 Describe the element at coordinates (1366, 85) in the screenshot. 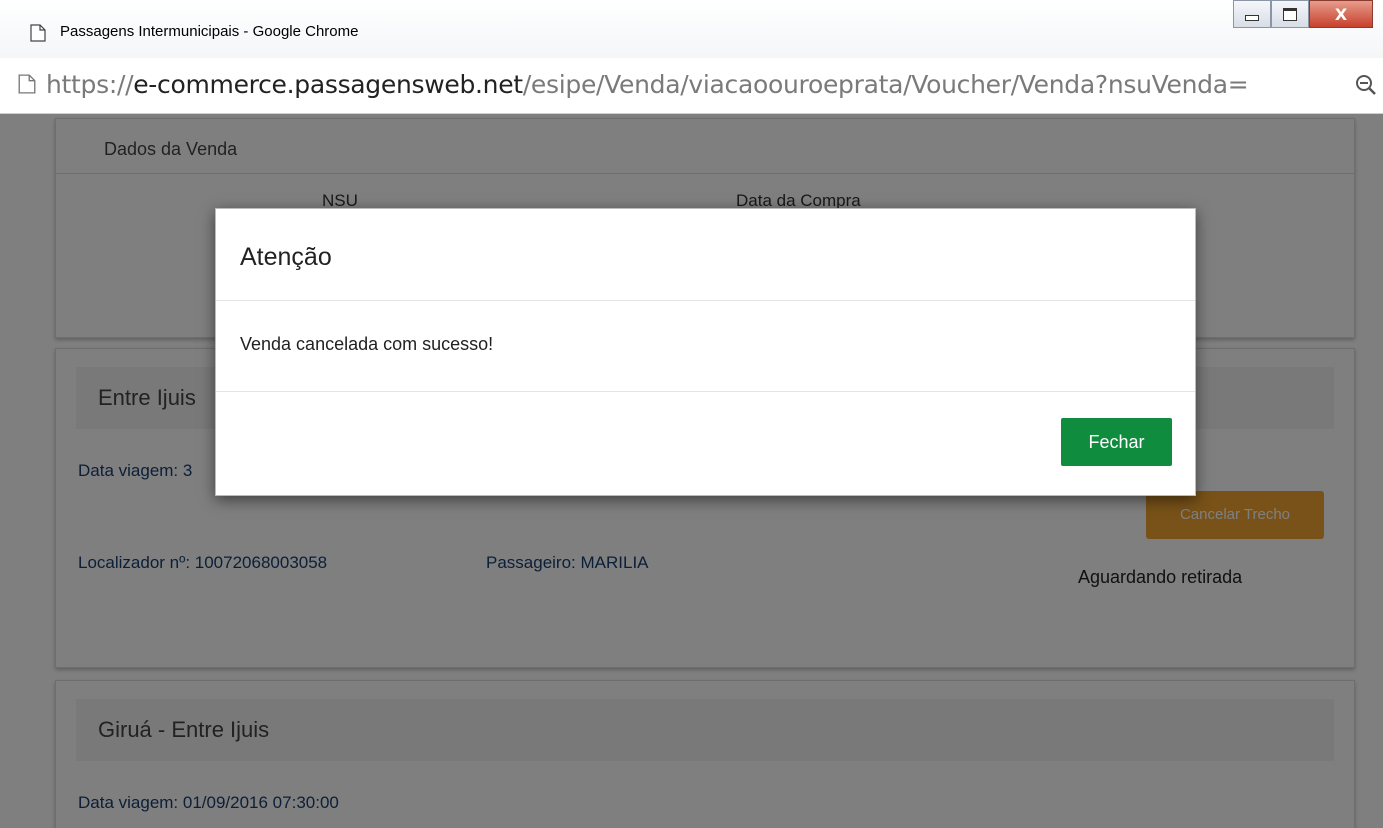

I see `zoom-icon` at that location.